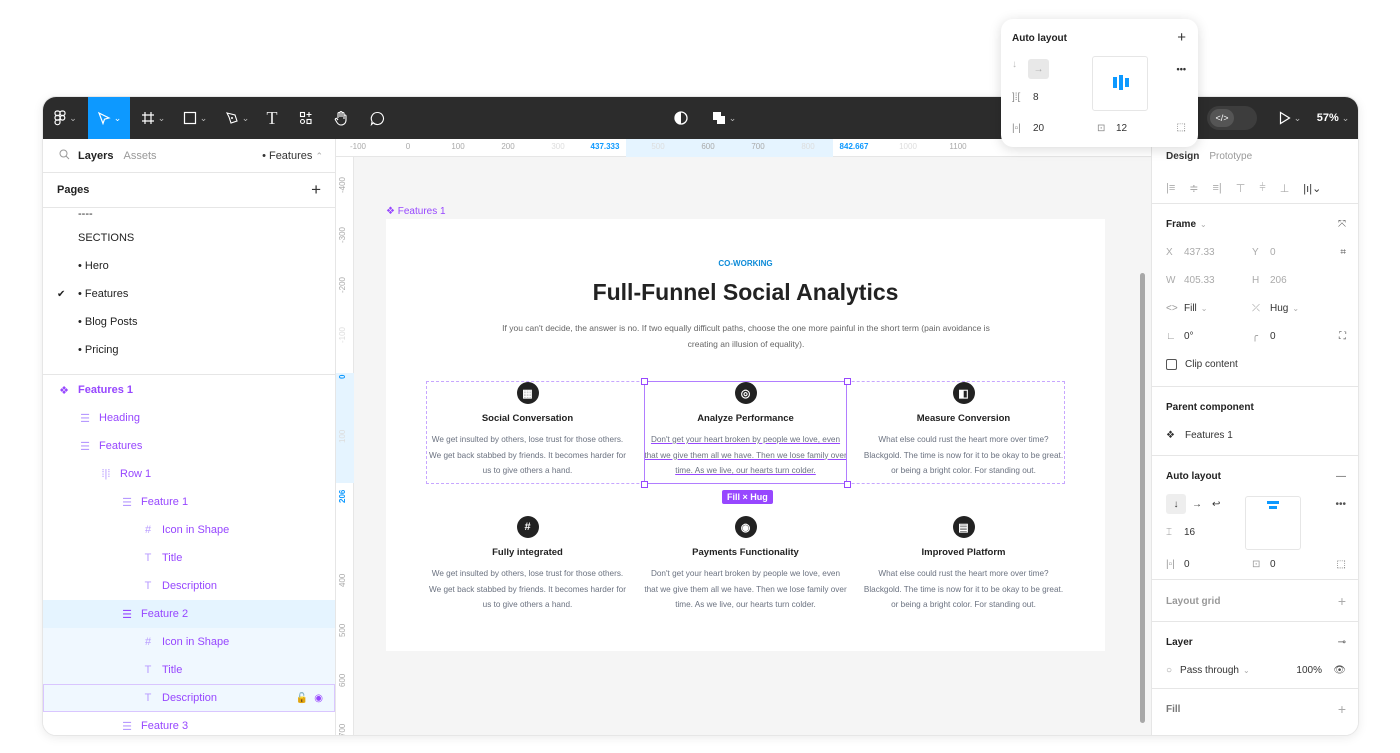 The width and height of the screenshot is (1400, 753). Describe the element at coordinates (1171, 364) in the screenshot. I see `clip-content-checkbox` at that location.